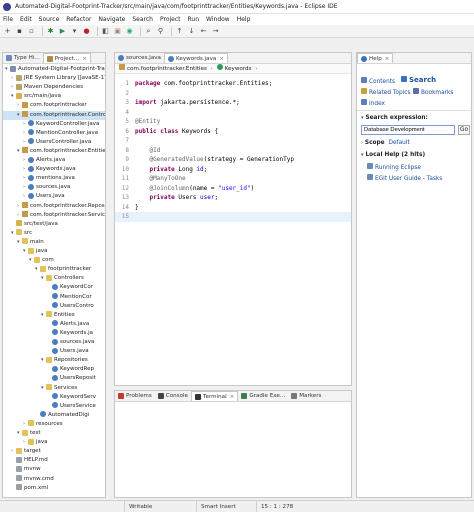 The image size is (474, 512). Describe the element at coordinates (54, 178) in the screenshot. I see `tree-item: › mentions.java` at that location.